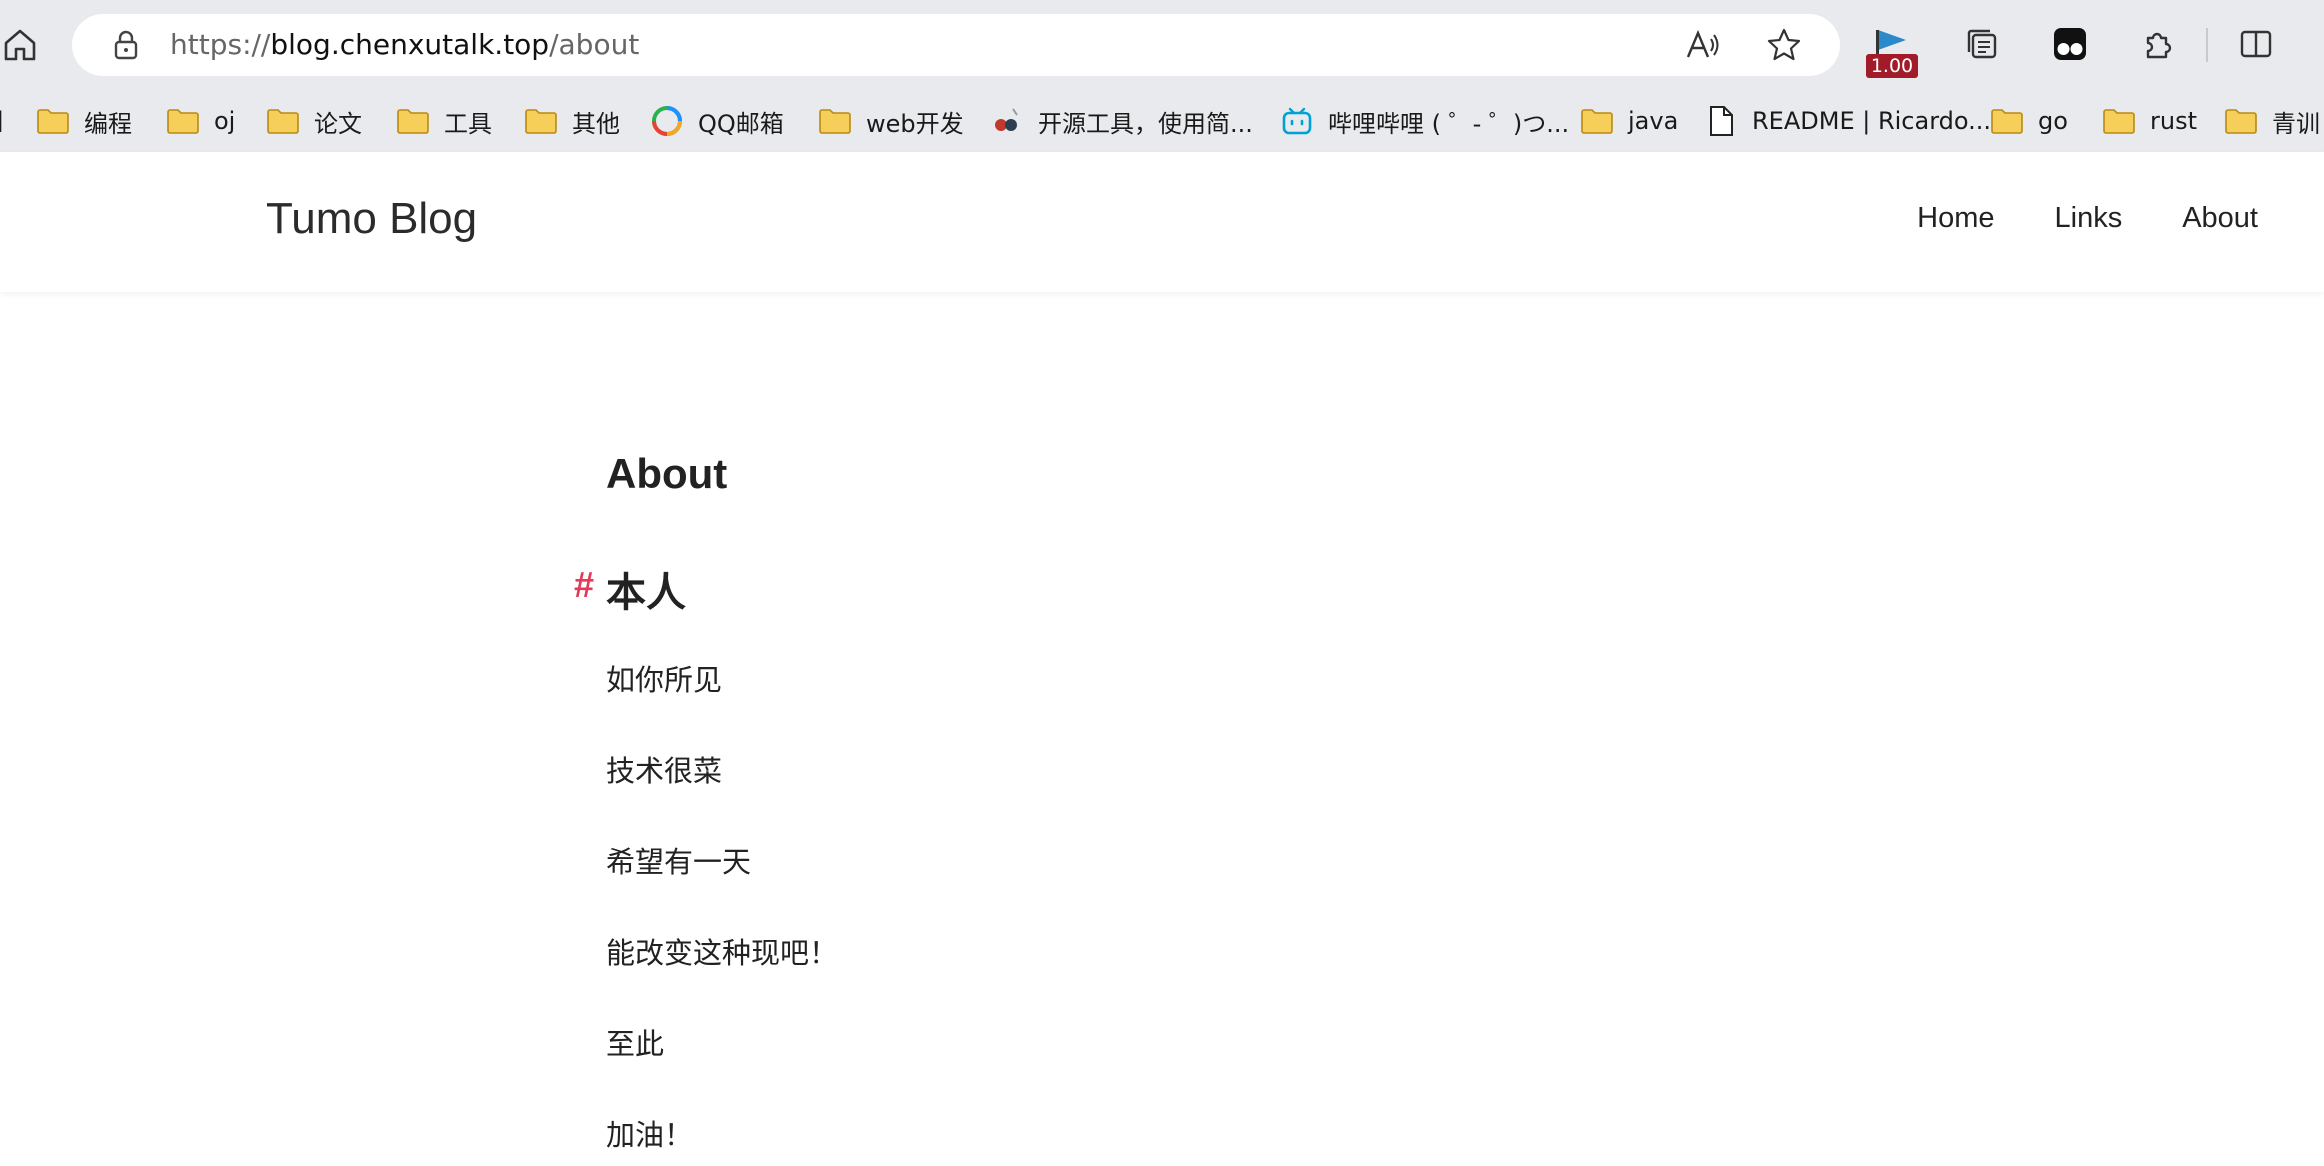  Describe the element at coordinates (2158, 44) in the screenshot. I see `extensions-puzzle-icon` at that location.